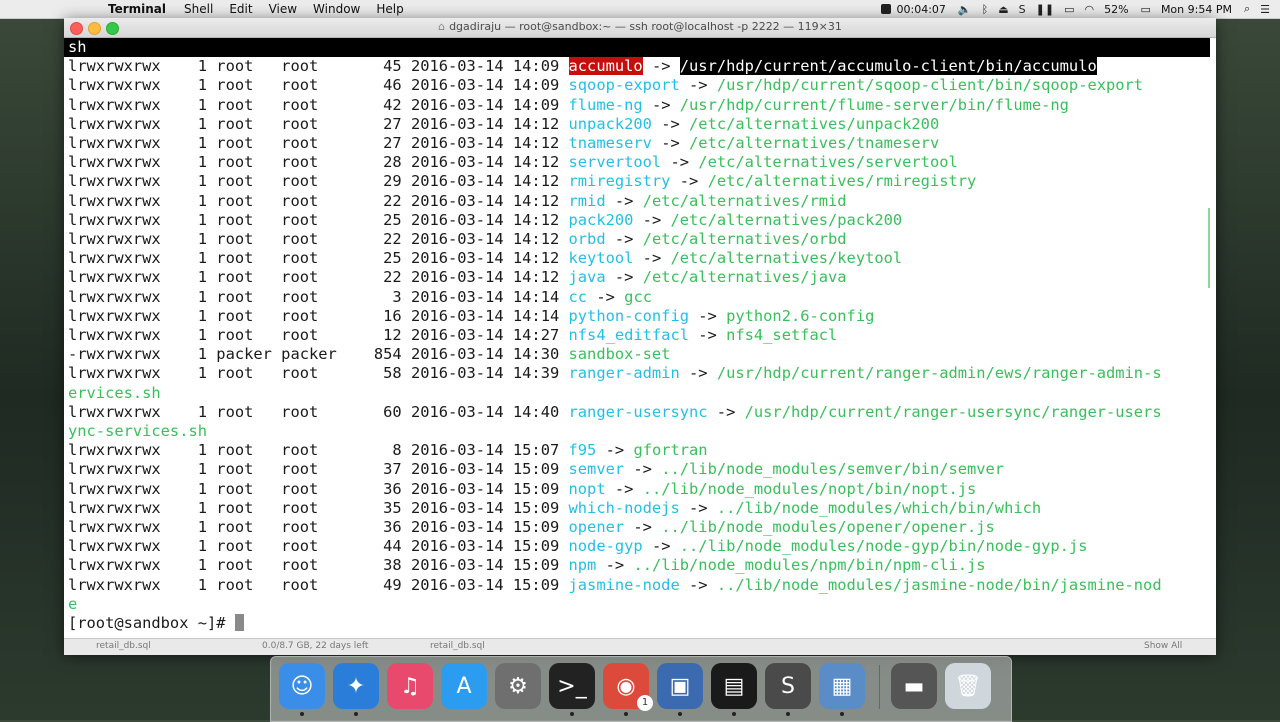 The height and width of the screenshot is (722, 1280). What do you see at coordinates (536, 565) in the screenshot?
I see `time: 15:09` at bounding box center [536, 565].